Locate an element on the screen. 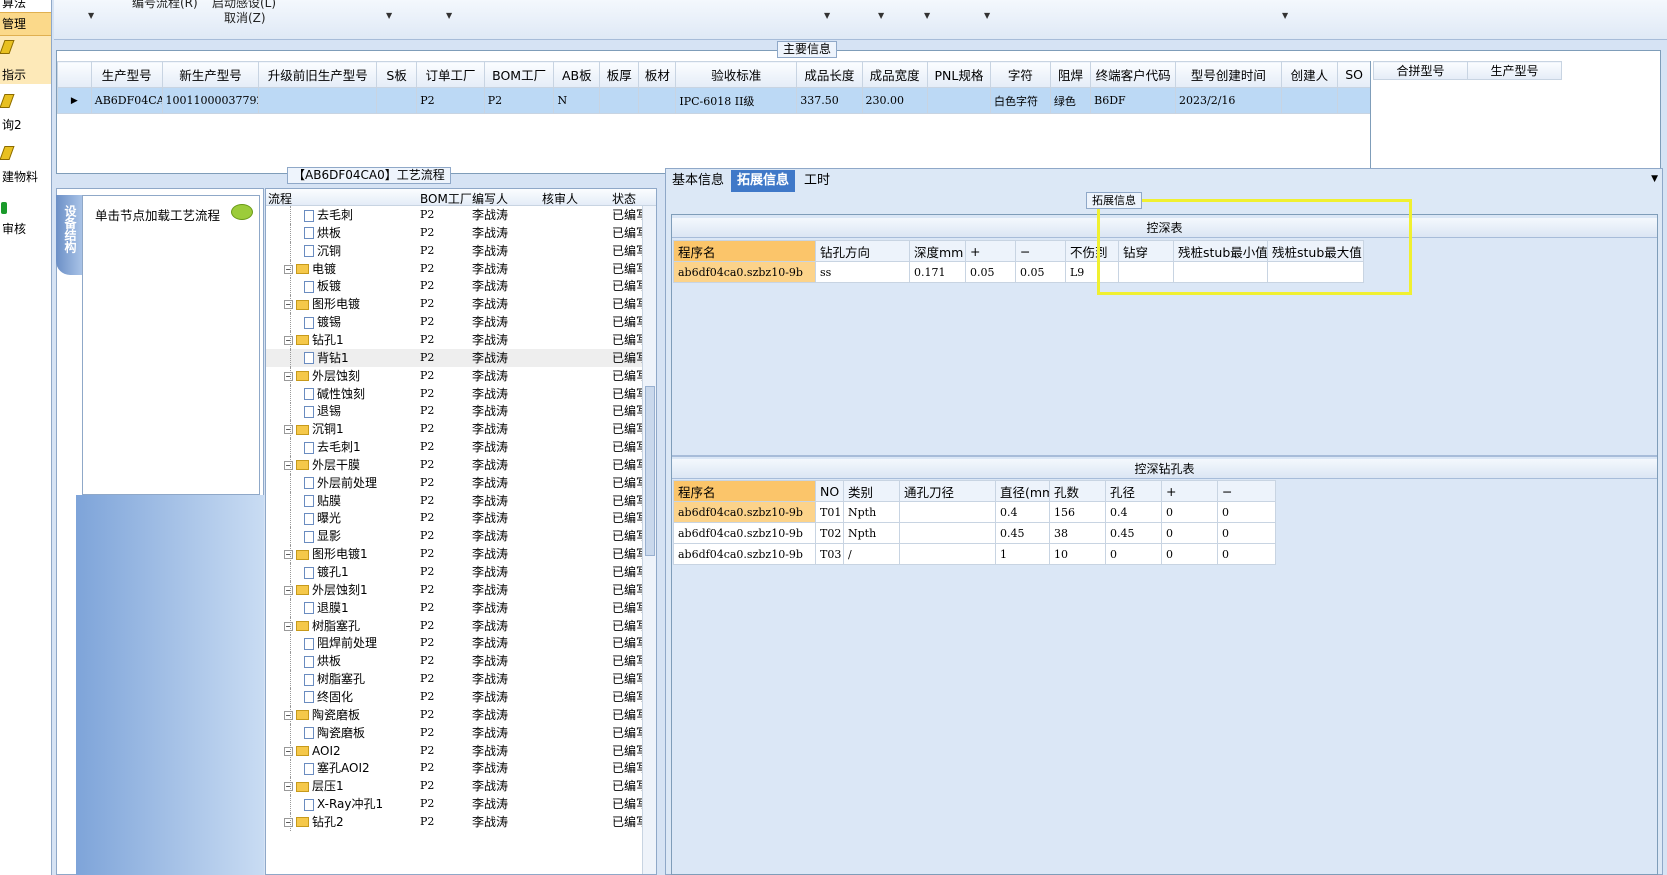 This screenshot has width=1667, height=875. table-row: ab6df04ca0.szbz10-9b T02 Npth 0.45 38 0.45 0 0 is located at coordinates (974, 533).